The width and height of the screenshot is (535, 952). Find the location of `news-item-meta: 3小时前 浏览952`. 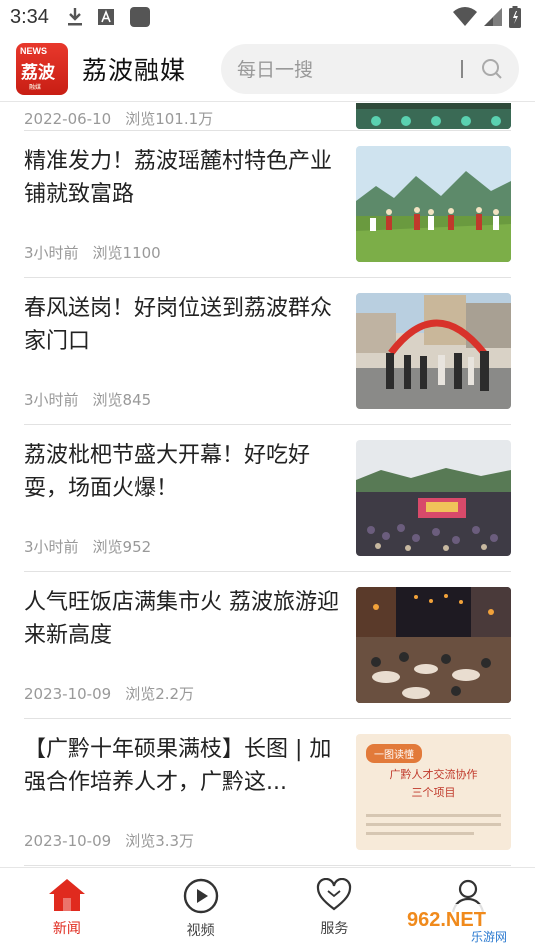

news-item-meta: 3小时前 浏览952 is located at coordinates (87, 546).